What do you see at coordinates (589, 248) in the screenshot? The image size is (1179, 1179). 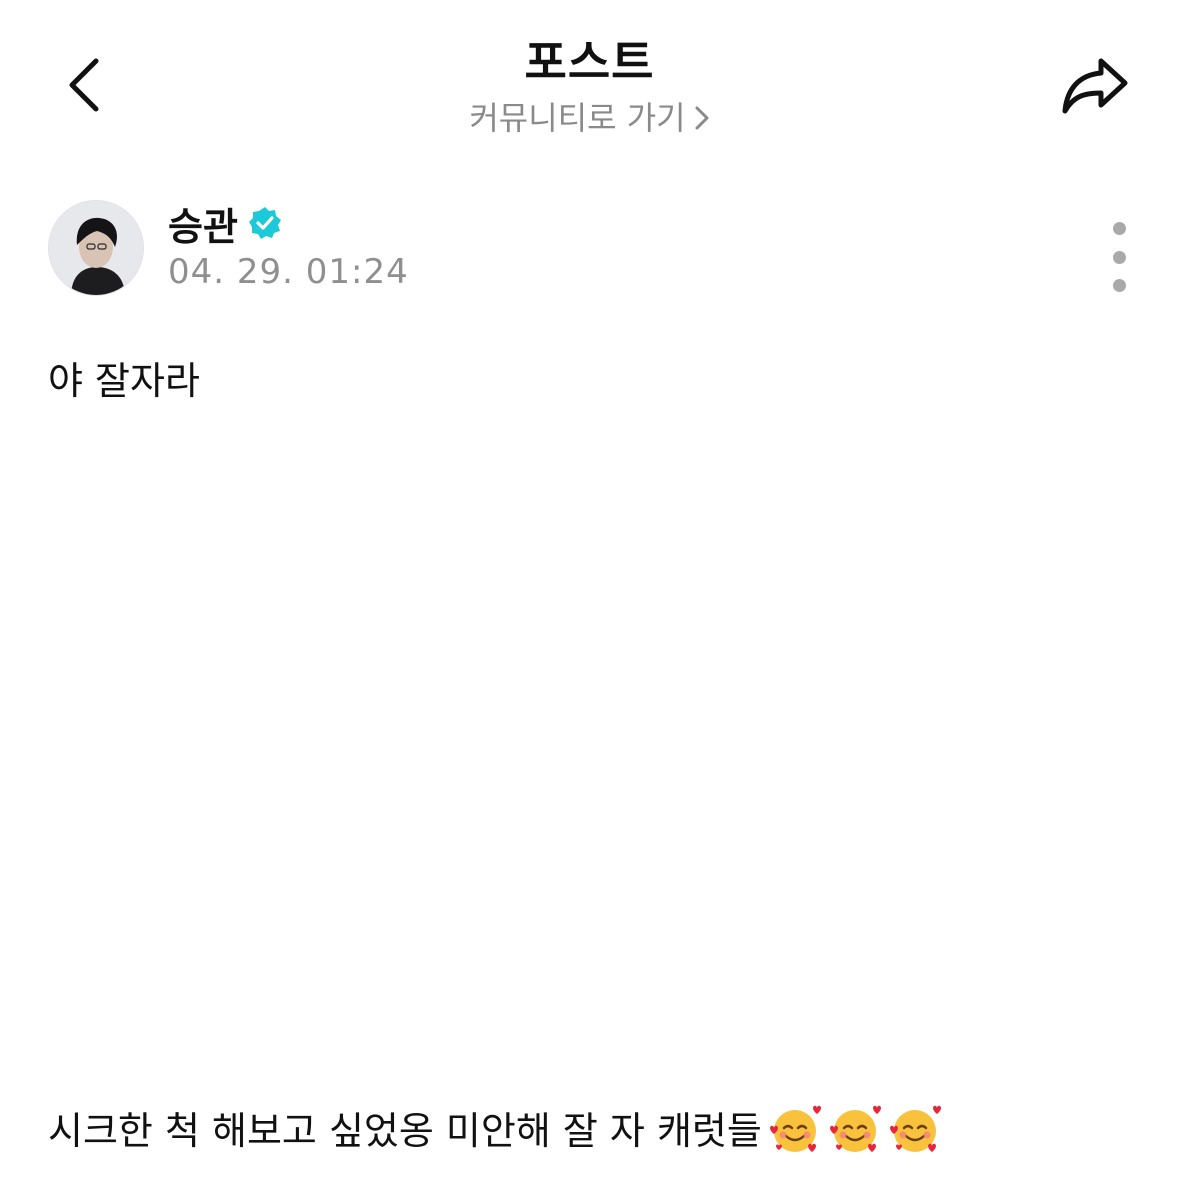 I see `post-author: 승관 04. 29. 01:24` at bounding box center [589, 248].